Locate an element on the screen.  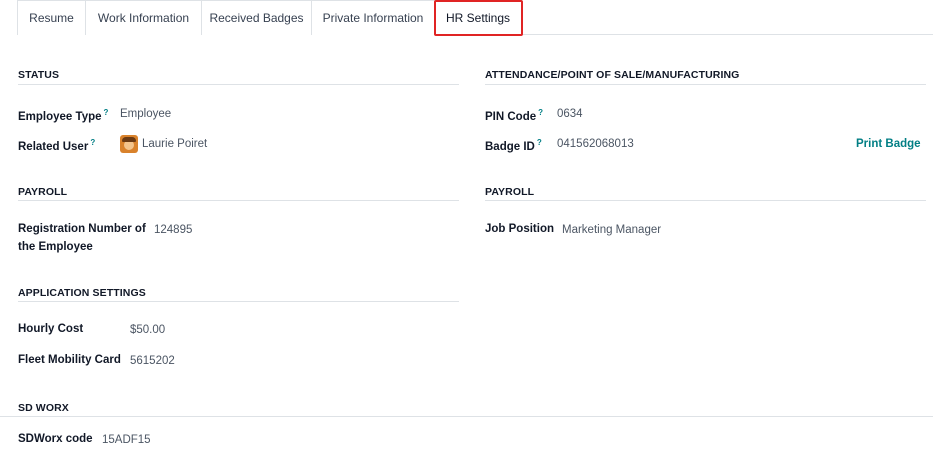
registration-number-label-line2: the Employee is located at coordinates (55, 247).